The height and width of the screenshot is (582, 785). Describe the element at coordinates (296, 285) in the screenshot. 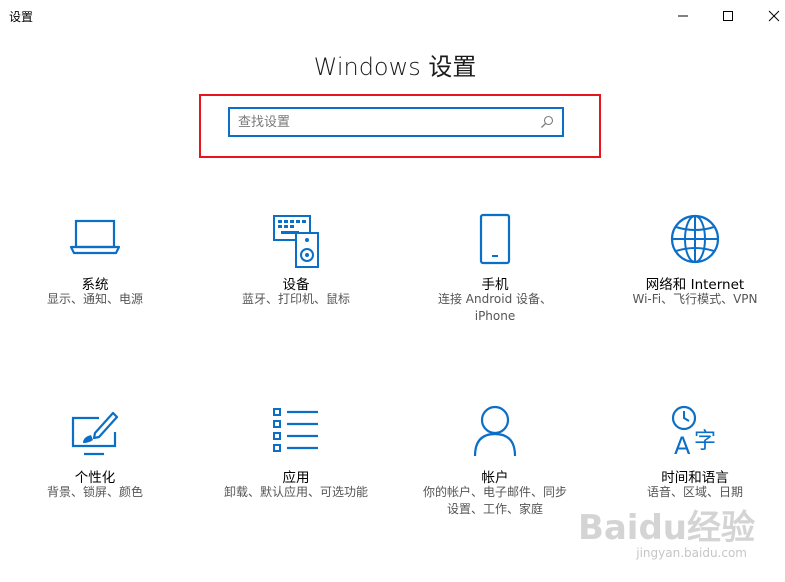

I see `tile-label: 设备` at that location.